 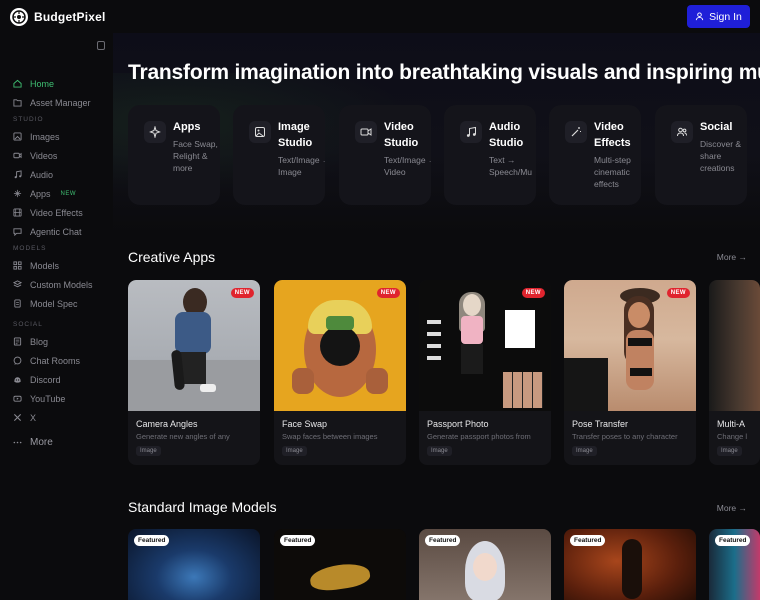 I want to click on sparkle-icon, so click(x=155, y=132).